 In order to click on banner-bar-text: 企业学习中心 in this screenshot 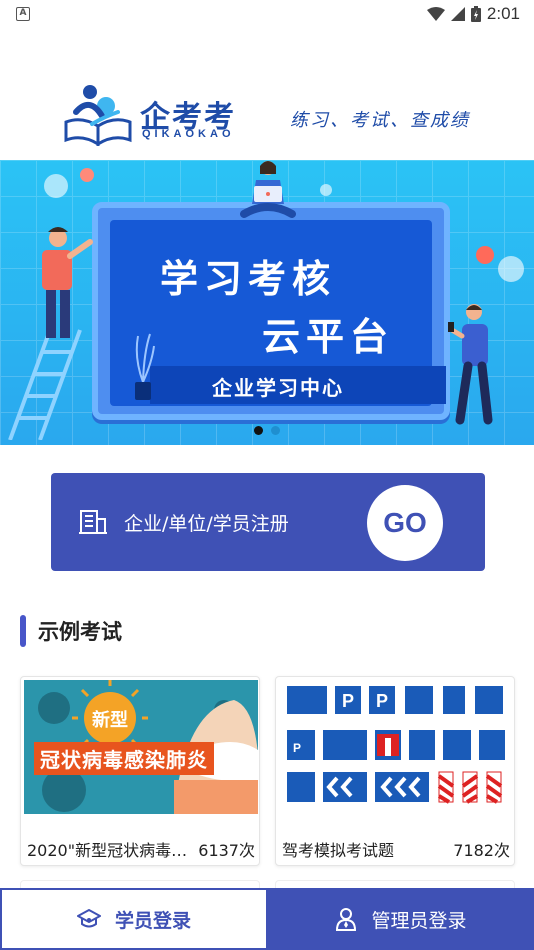, I will do `click(278, 388)`.